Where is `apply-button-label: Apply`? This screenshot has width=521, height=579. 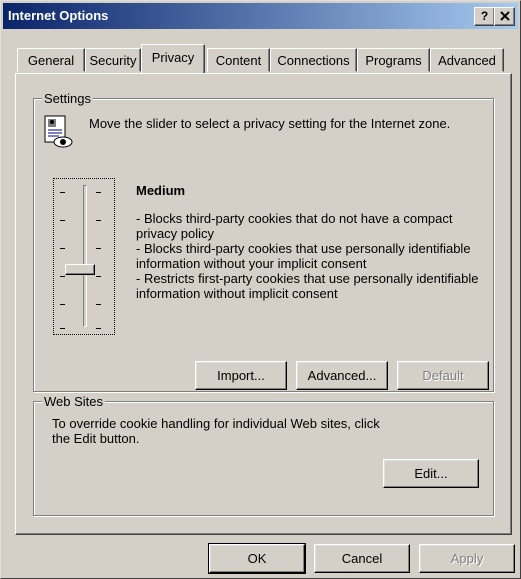
apply-button-label: Apply is located at coordinates (467, 558).